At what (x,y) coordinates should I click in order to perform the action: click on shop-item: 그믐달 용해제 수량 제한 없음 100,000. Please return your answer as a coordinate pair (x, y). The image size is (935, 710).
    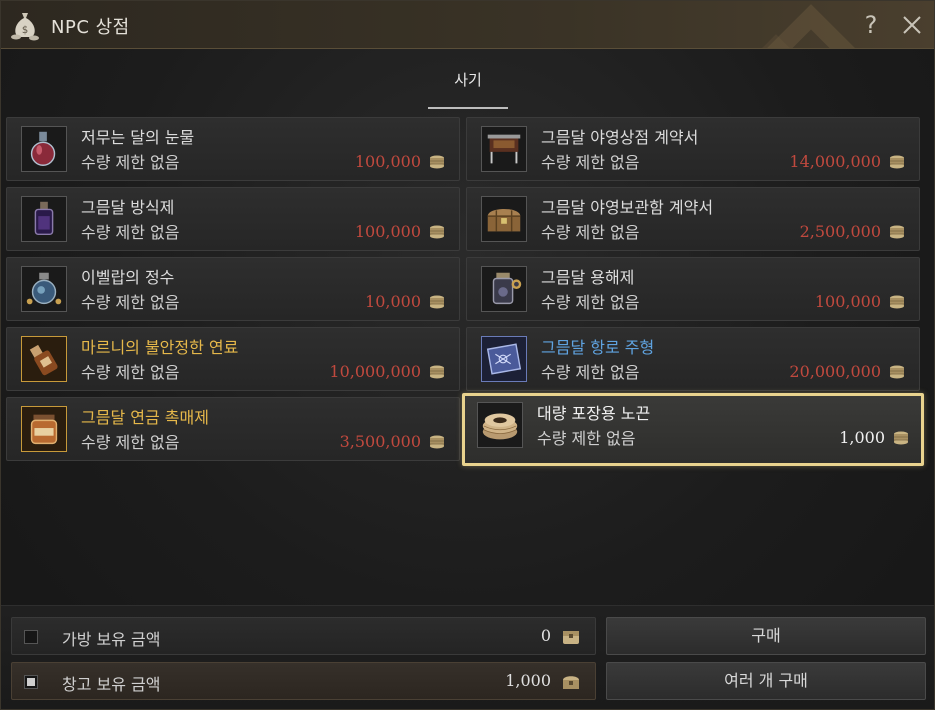
    Looking at the image, I should click on (693, 289).